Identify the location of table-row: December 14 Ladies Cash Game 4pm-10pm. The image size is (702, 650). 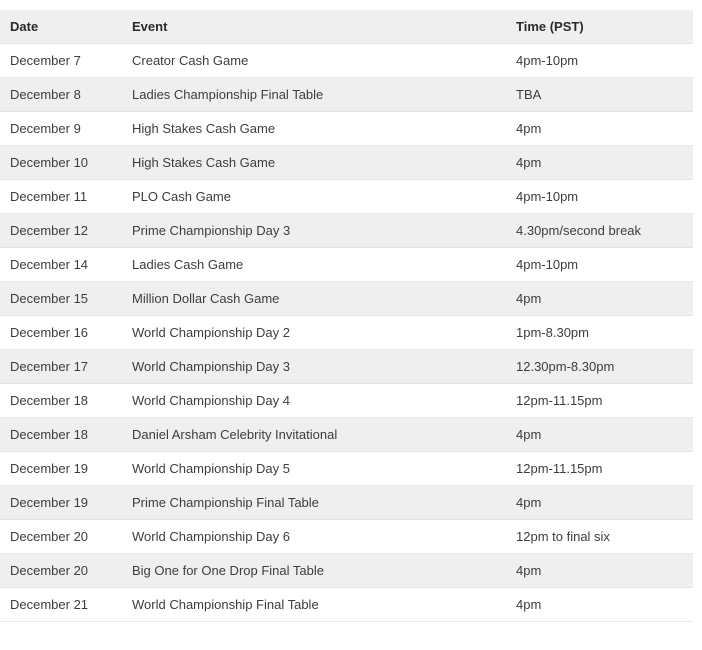
(346, 264).